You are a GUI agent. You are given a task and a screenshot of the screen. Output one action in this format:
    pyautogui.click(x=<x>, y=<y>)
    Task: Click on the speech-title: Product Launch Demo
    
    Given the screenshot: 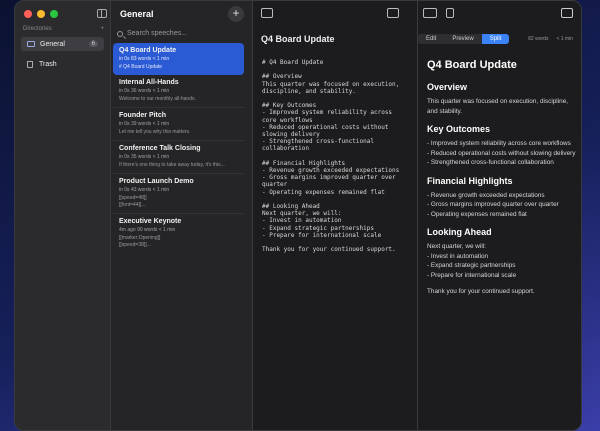 What is the action you would take?
    pyautogui.click(x=156, y=181)
    